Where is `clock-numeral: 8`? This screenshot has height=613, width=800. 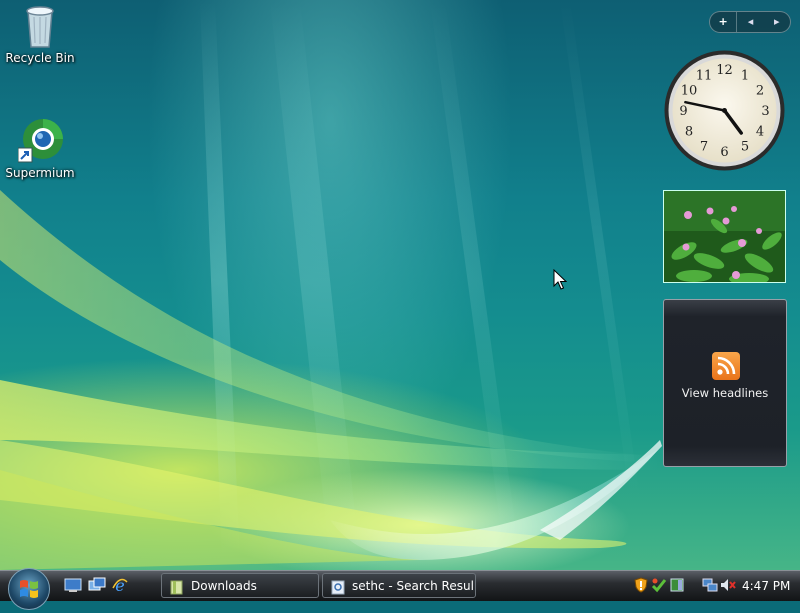
clock-numeral: 8 is located at coordinates (689, 132).